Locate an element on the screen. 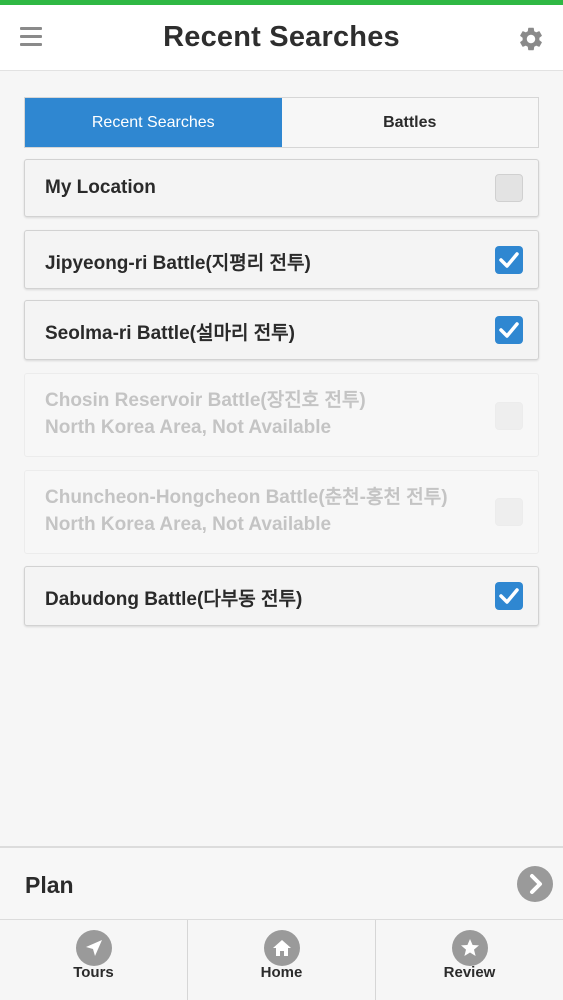 The image size is (563, 1000). nav-home-label: Home is located at coordinates (281, 972).